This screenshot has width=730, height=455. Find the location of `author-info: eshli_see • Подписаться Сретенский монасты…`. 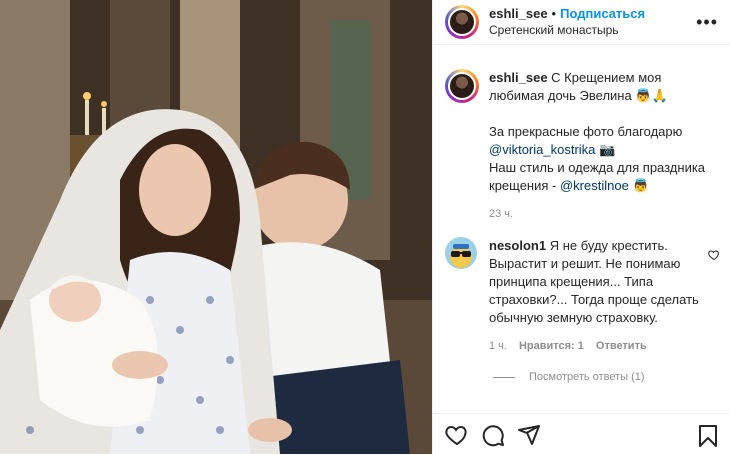

author-info: eshli_see • Подписаться Сретенский монасты… is located at coordinates (567, 22).